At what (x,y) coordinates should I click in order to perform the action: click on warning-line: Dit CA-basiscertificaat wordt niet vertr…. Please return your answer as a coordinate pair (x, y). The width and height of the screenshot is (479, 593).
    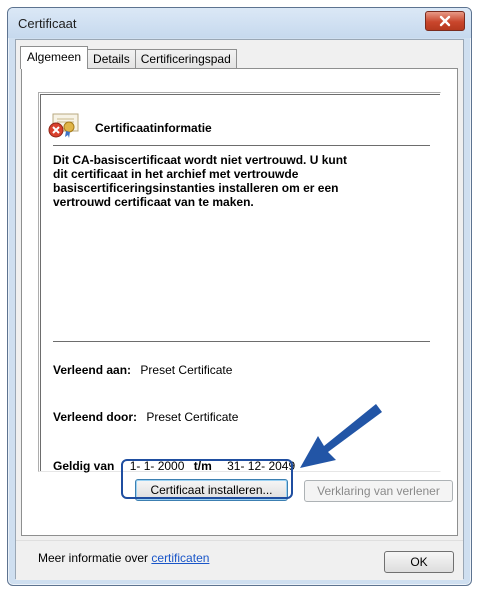
    Looking at the image, I should click on (200, 160).